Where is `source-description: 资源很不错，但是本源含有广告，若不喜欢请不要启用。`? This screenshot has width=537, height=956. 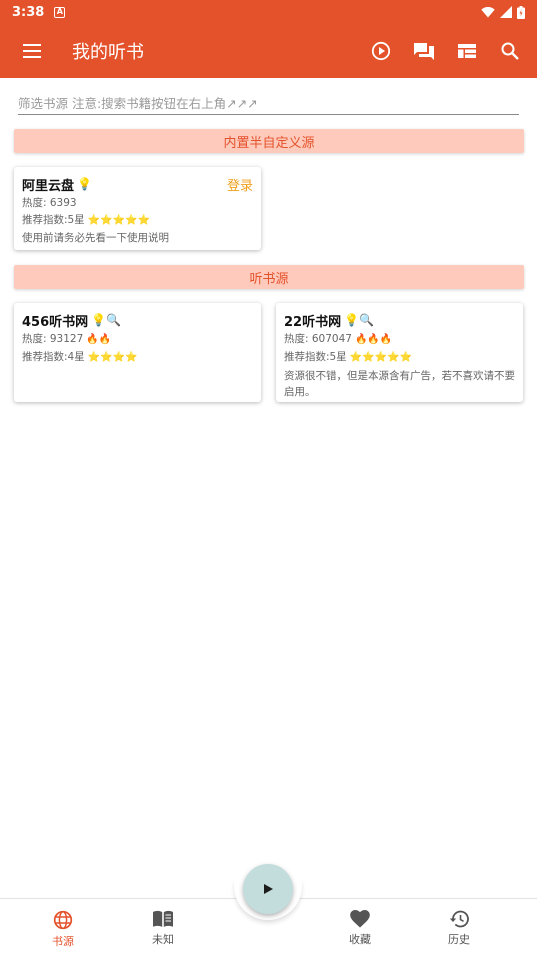 source-description: 资源很不错，但是本源含有广告，若不喜欢请不要启用。 is located at coordinates (399, 384).